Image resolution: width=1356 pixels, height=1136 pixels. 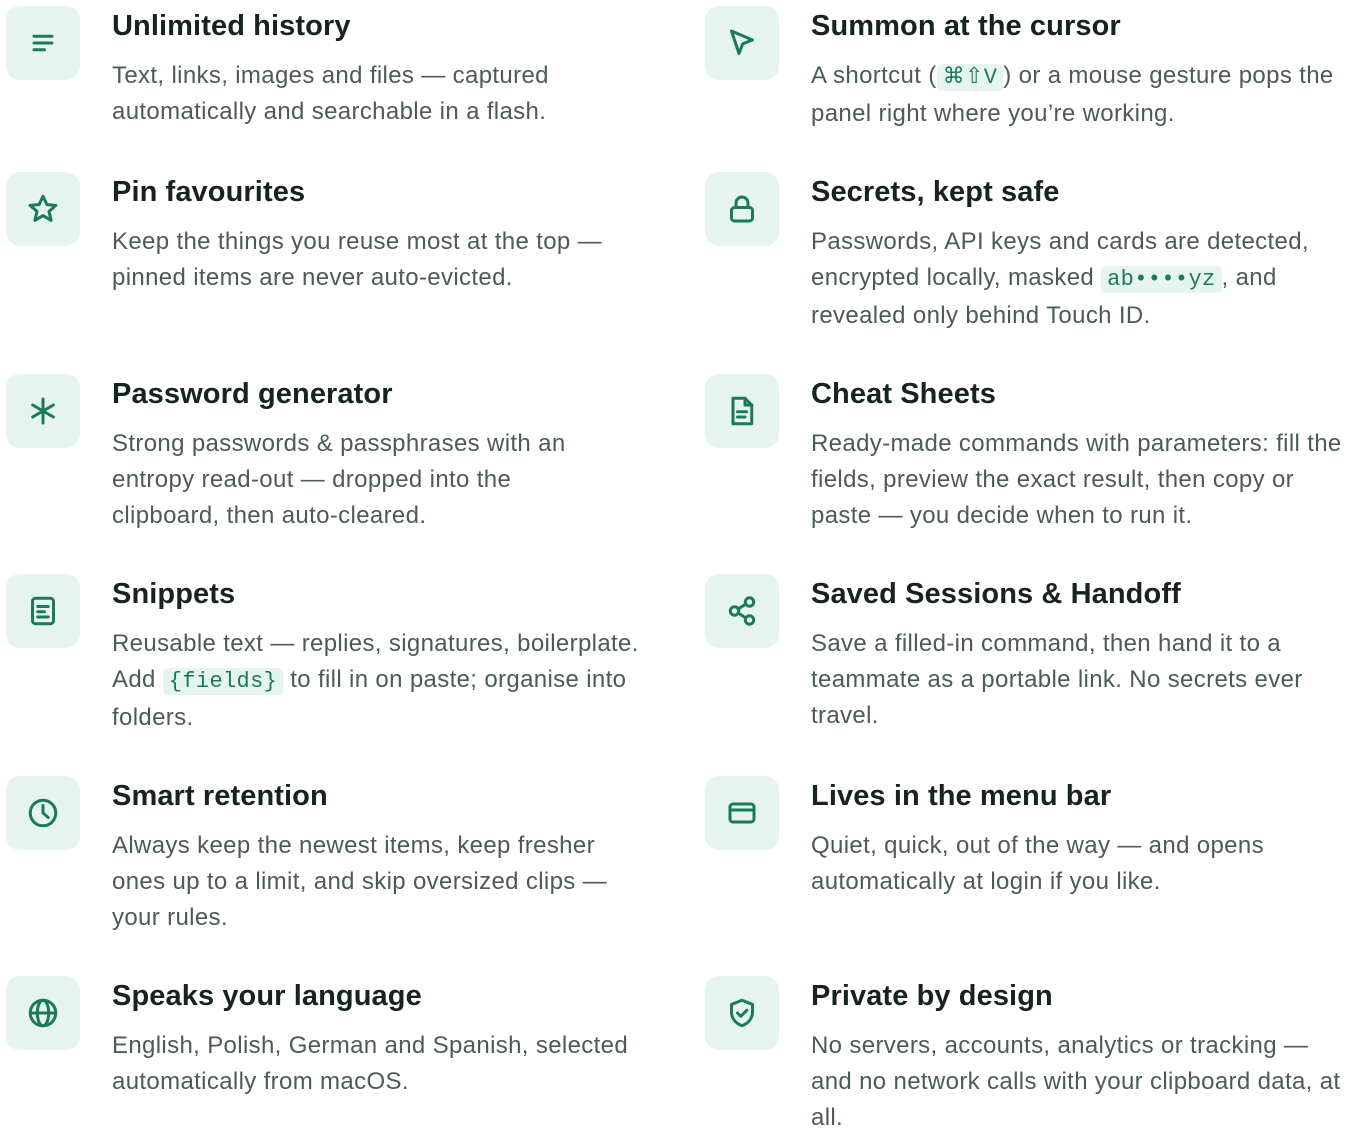 What do you see at coordinates (252, 394) in the screenshot?
I see `feature-title: Password generator` at bounding box center [252, 394].